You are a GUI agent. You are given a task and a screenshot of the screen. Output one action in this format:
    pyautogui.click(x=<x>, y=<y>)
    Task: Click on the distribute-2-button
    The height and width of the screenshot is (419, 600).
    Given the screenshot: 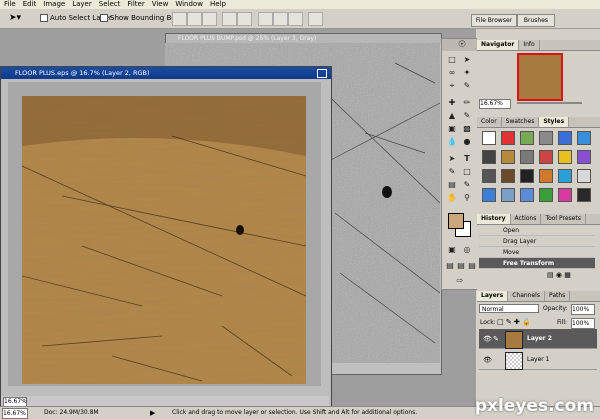 What is the action you would take?
    pyautogui.click(x=280, y=19)
    